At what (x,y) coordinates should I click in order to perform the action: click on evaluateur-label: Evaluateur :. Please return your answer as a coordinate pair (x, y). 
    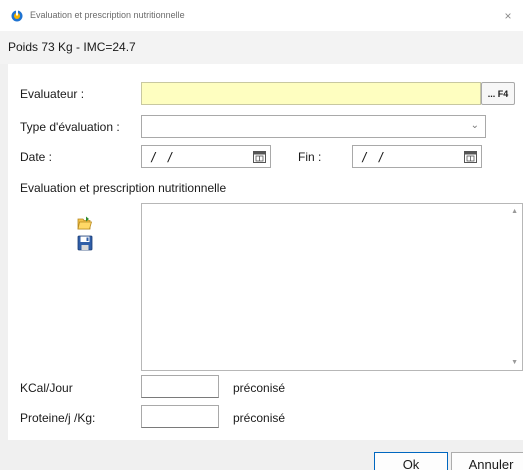
    Looking at the image, I should click on (52, 94).